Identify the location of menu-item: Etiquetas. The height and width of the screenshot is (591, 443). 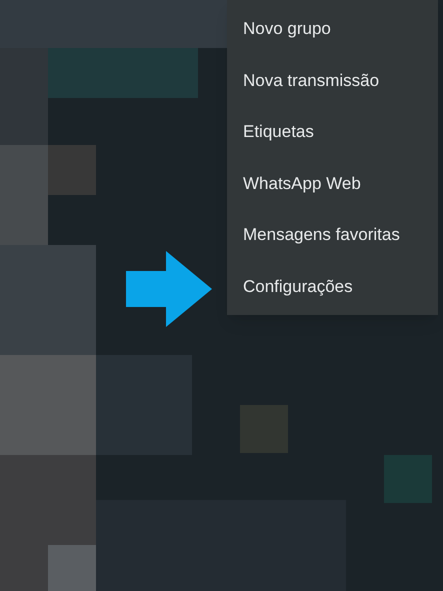
(332, 132).